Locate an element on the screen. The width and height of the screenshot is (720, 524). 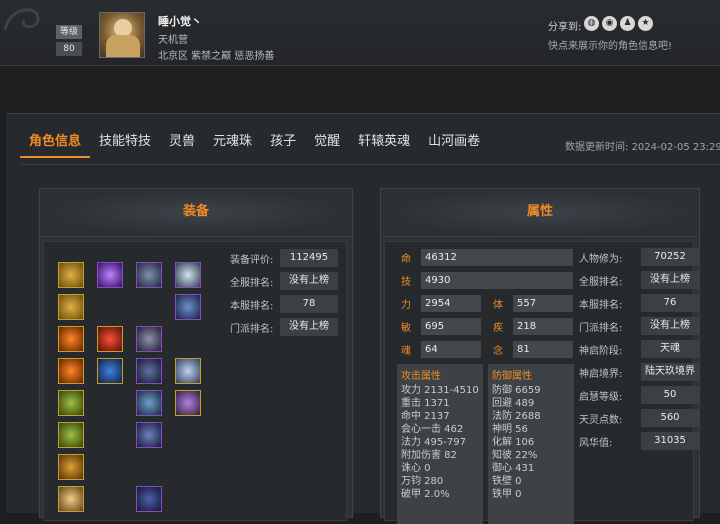
stat-value: 2954 is located at coordinates (451, 303).